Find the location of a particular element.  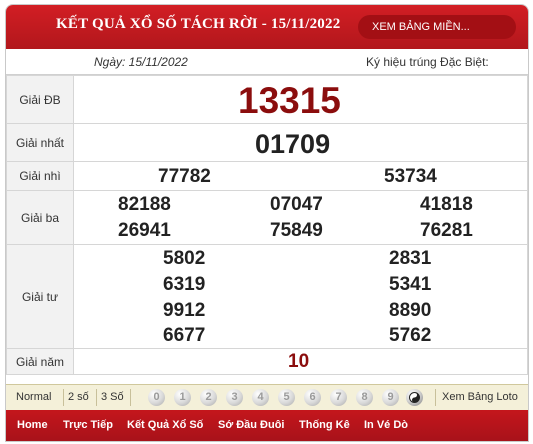

third-prize-number: 26941 is located at coordinates (144, 230).